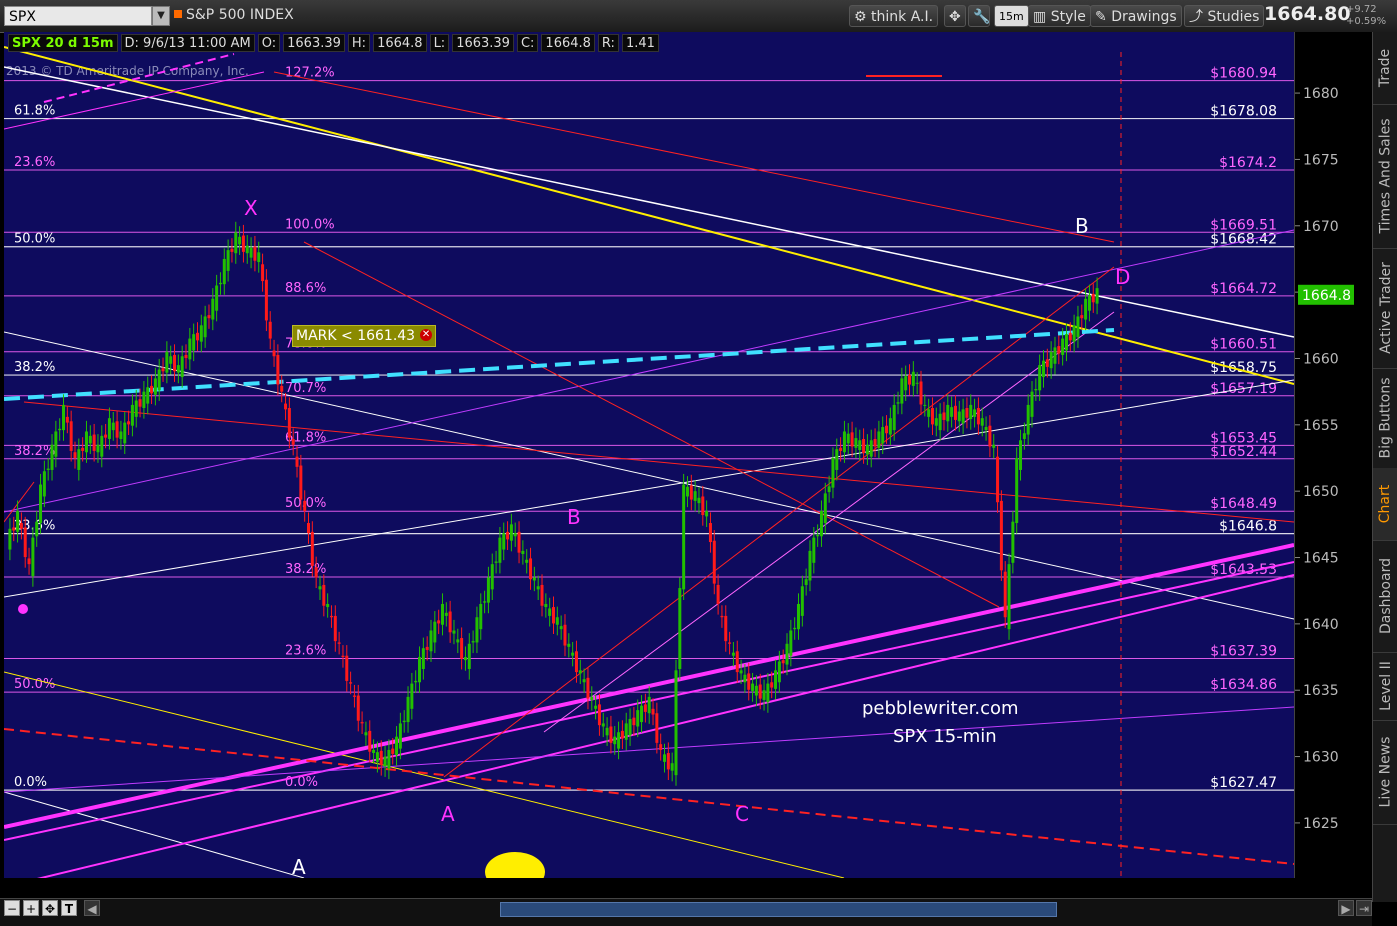  Describe the element at coordinates (1068, 17) in the screenshot. I see `style-label: Style` at that location.